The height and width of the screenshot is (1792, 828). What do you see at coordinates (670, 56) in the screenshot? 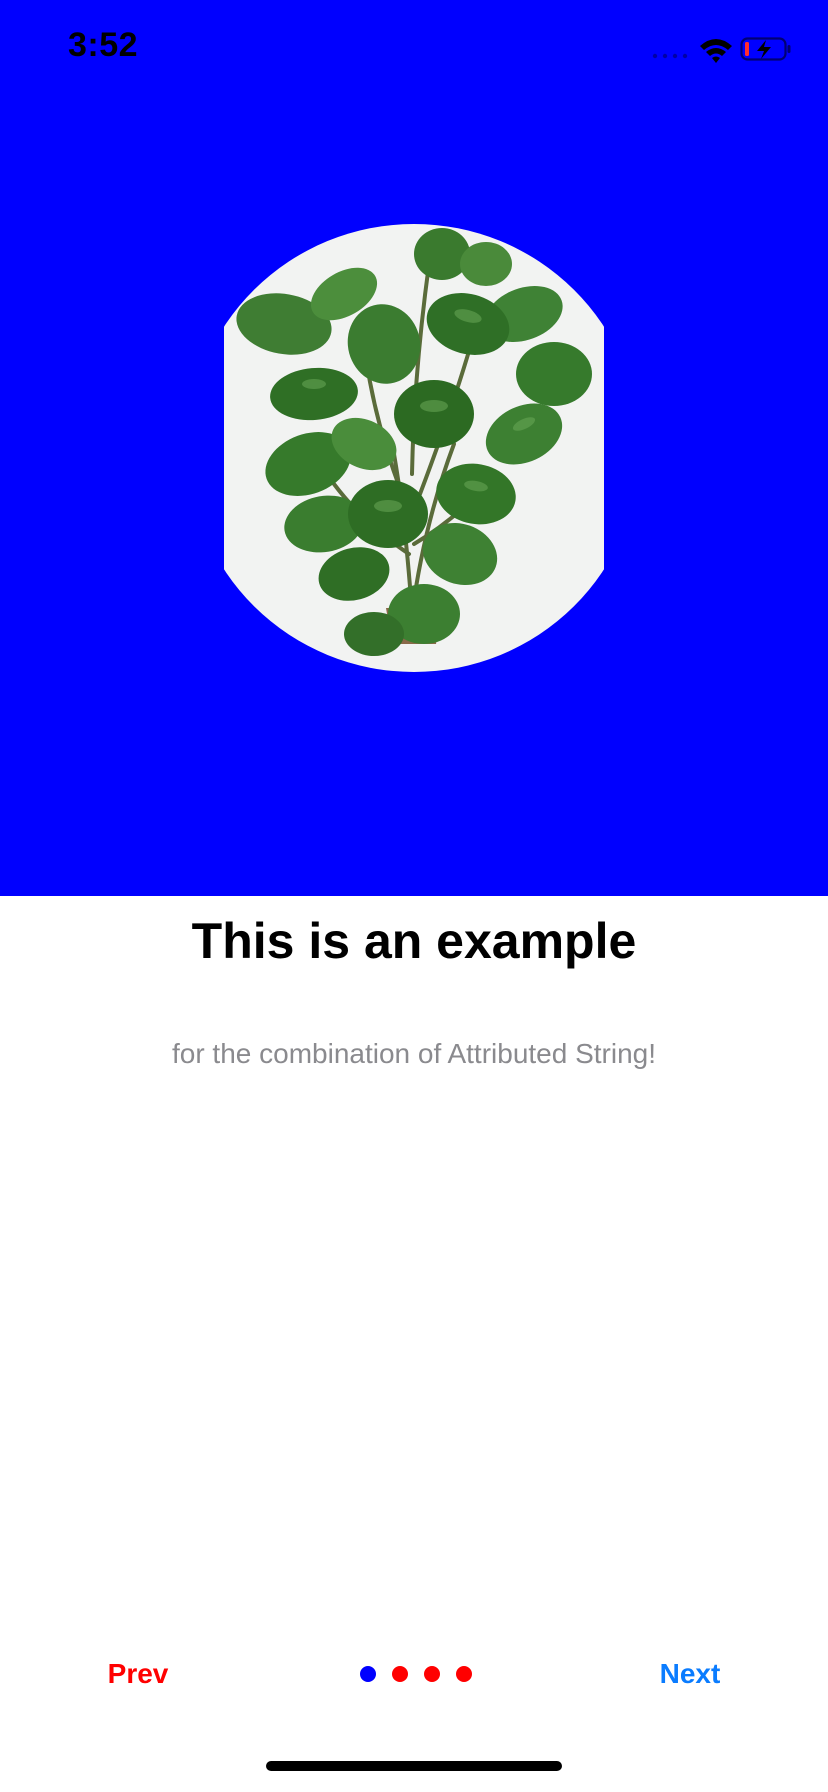
I see `cellular-signal-icon` at bounding box center [670, 56].